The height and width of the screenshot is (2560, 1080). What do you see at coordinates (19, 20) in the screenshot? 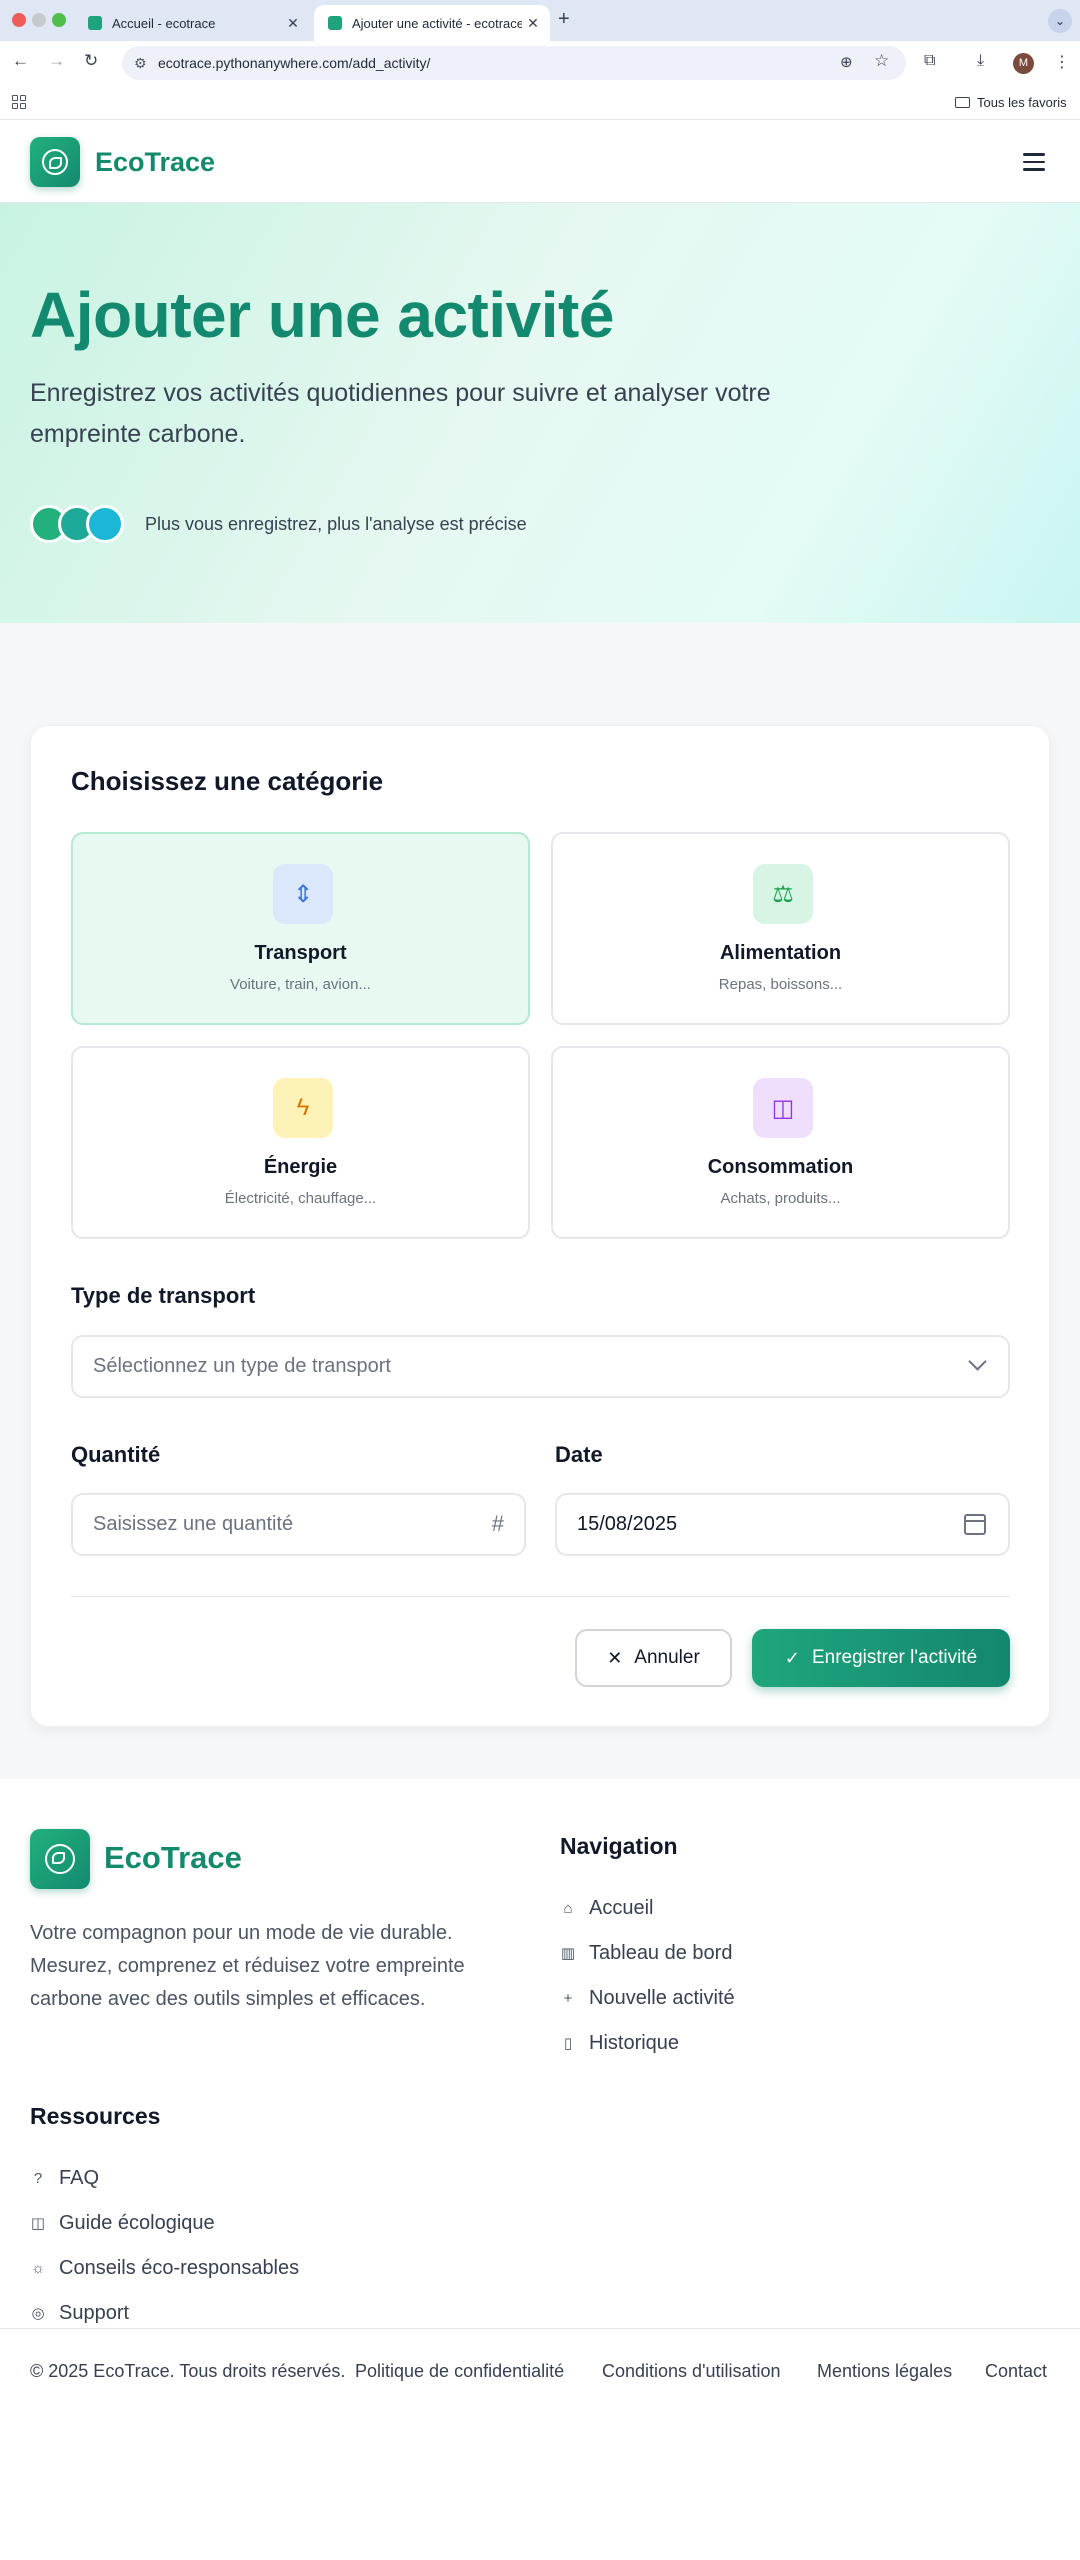
I see `close-window-button` at bounding box center [19, 20].